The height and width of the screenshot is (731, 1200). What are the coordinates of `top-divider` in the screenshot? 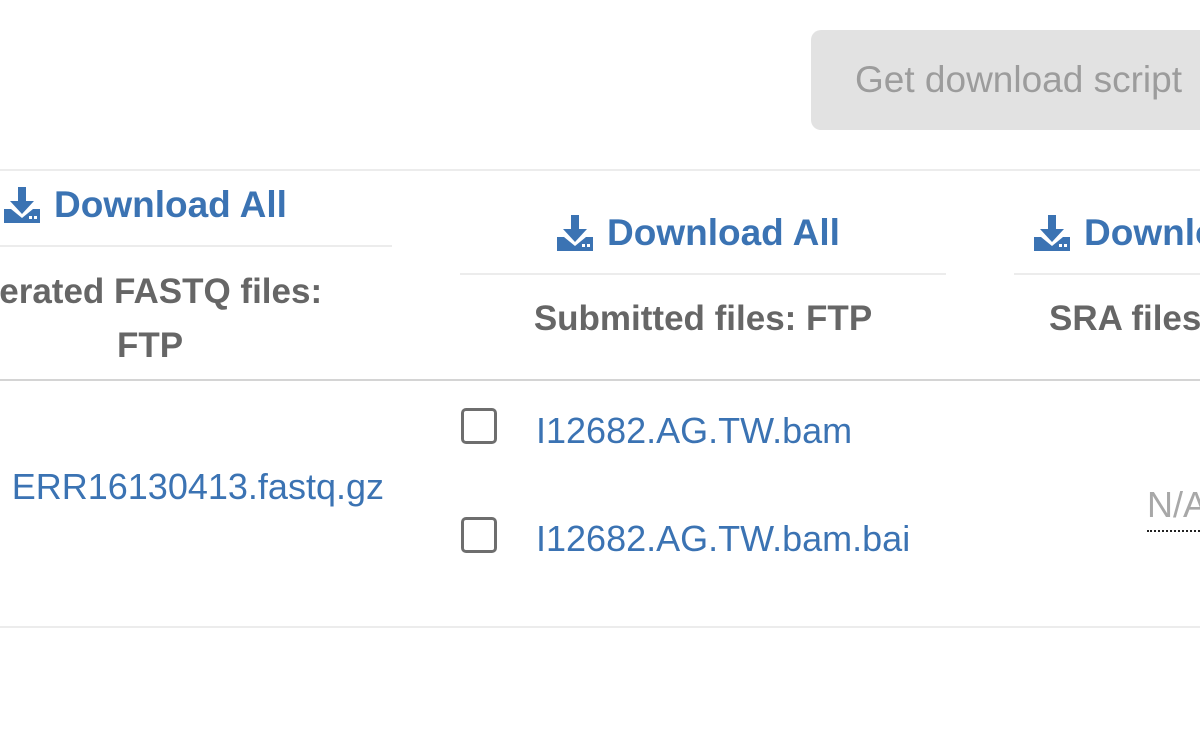 It's located at (600, 170).